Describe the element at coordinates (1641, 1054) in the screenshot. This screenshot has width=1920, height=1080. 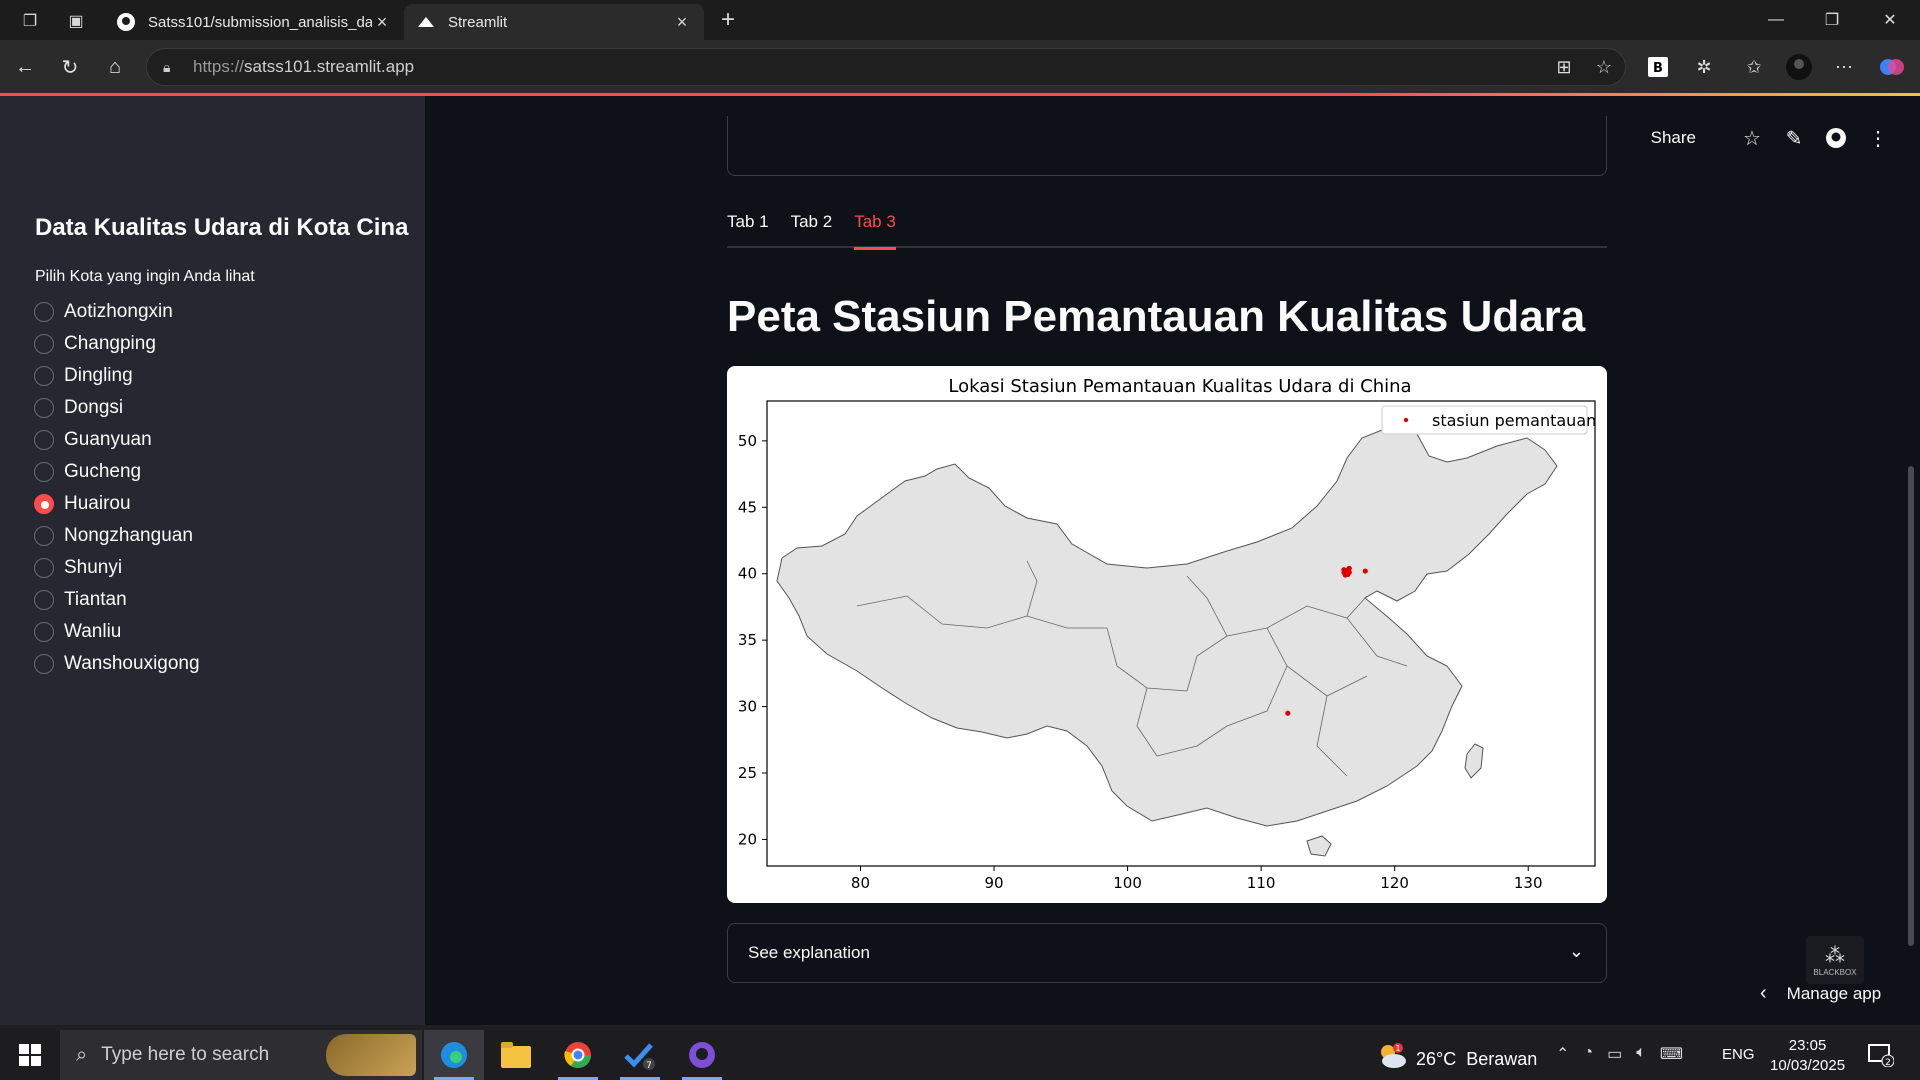
I see `volume-icon: 🔈︎` at that location.